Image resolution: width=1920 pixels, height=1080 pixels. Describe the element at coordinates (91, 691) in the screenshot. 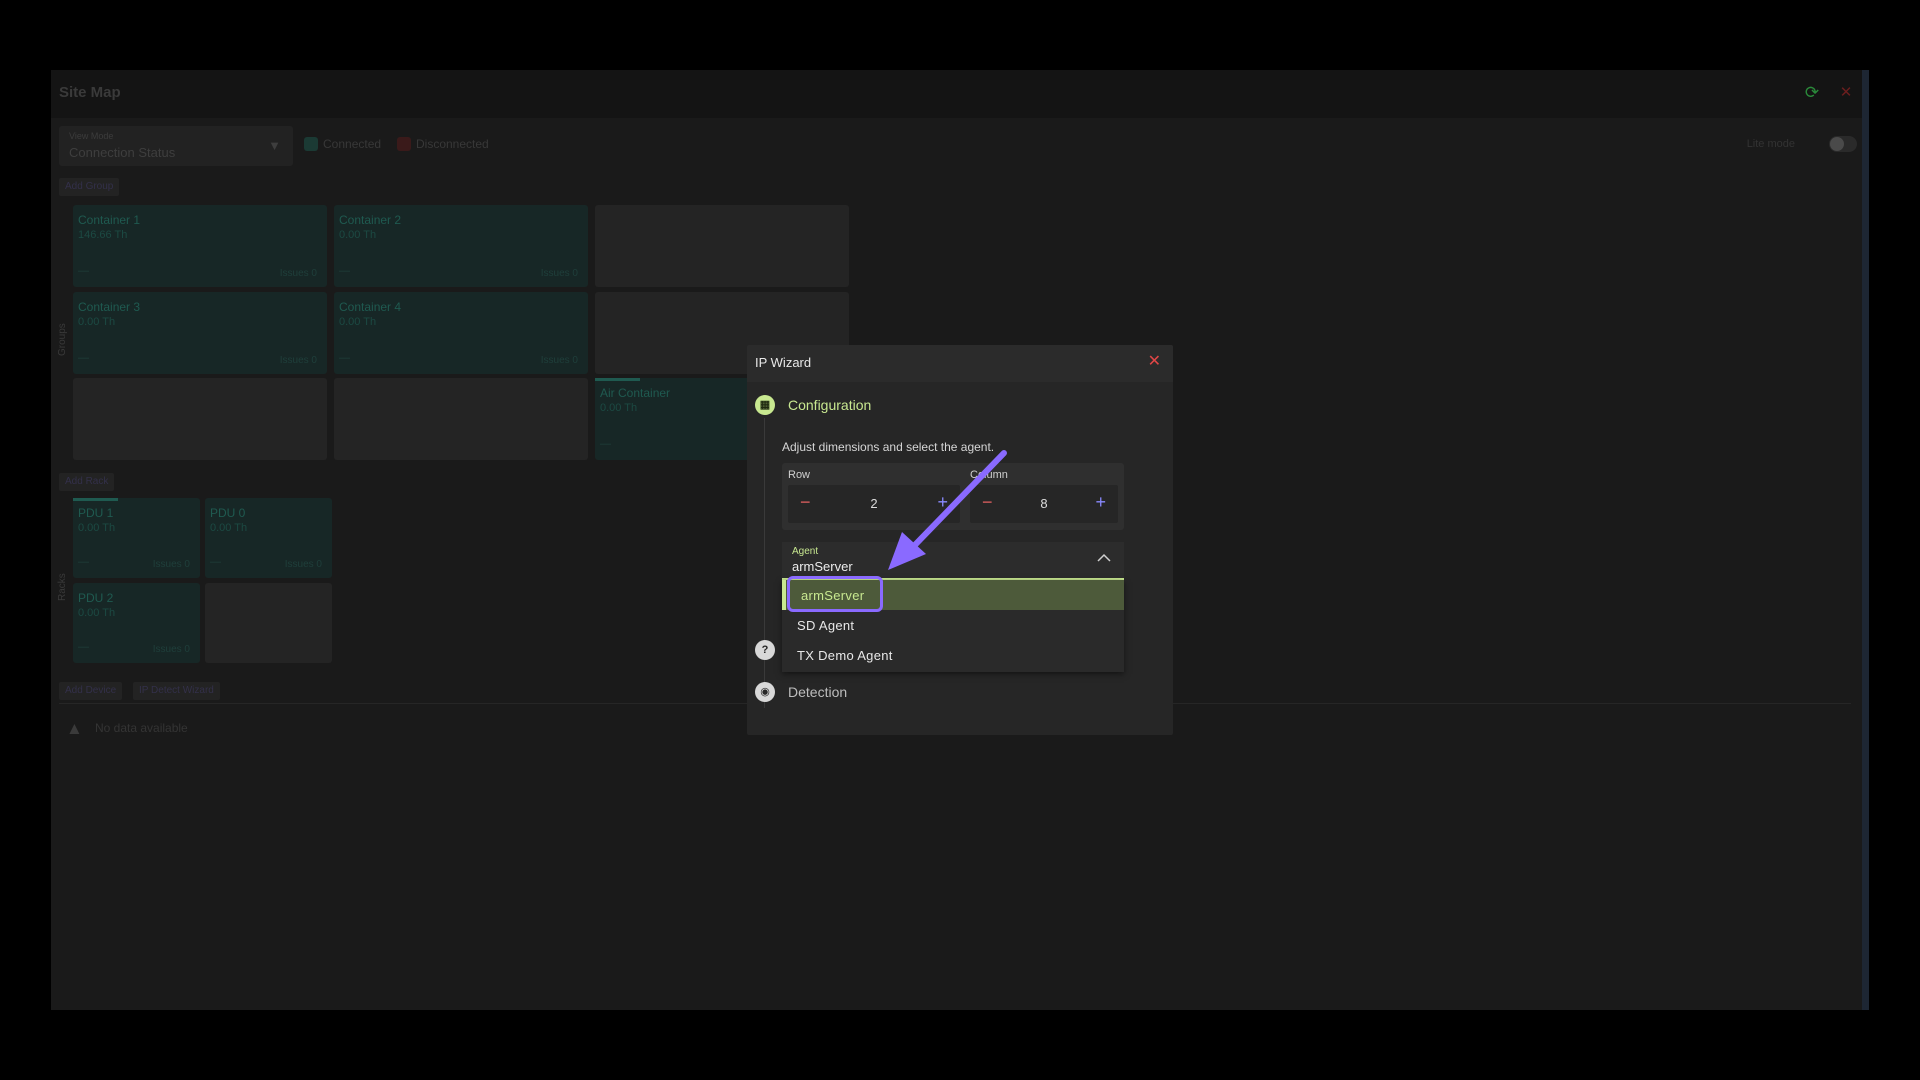

I see `add-device-button: Add Device` at that location.